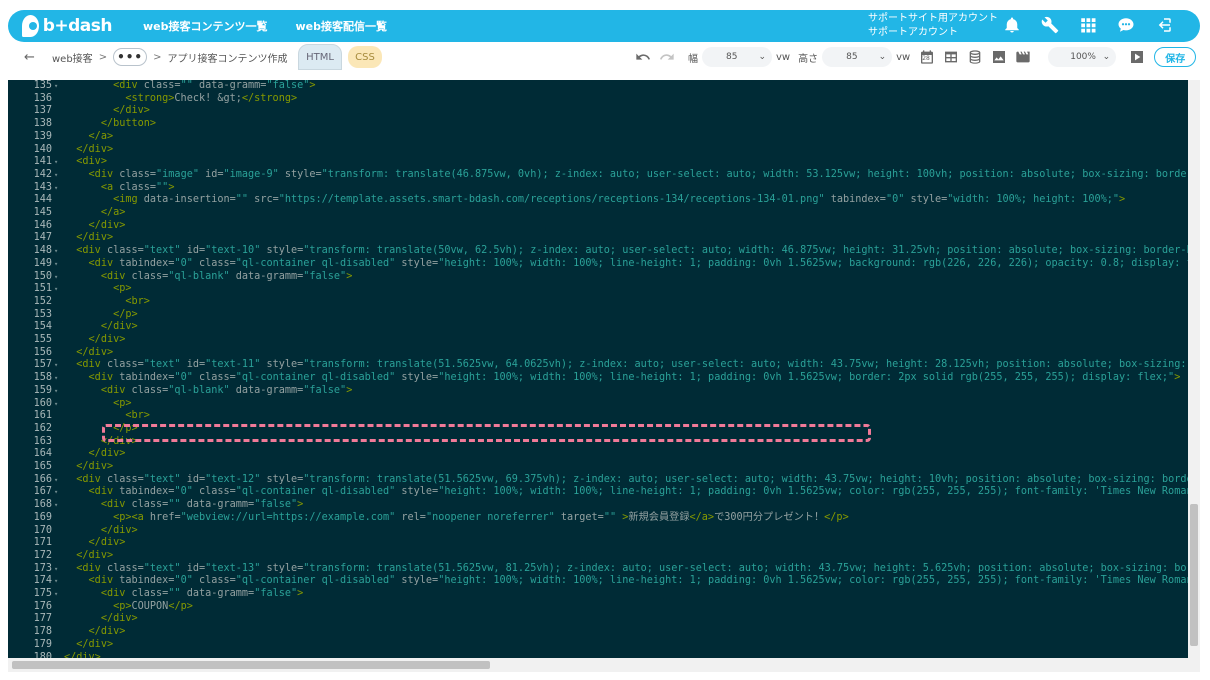  Describe the element at coordinates (857, 57) in the screenshot. I see `height-input: 85 ⌄` at that location.